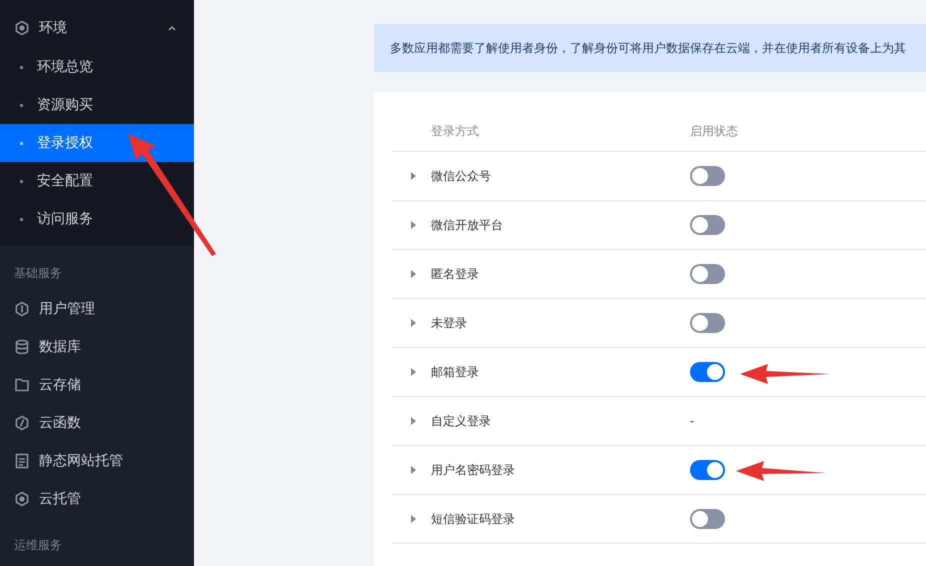 This screenshot has width=926, height=566. What do you see at coordinates (455, 274) in the screenshot?
I see `method-name: 匿名登录` at bounding box center [455, 274].